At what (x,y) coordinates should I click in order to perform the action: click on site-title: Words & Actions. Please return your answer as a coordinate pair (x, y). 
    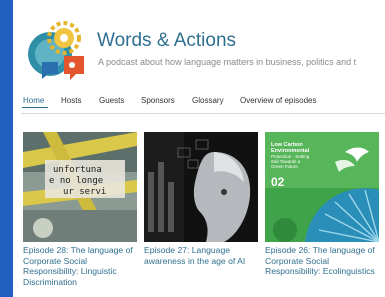
    Looking at the image, I should click on (166, 41).